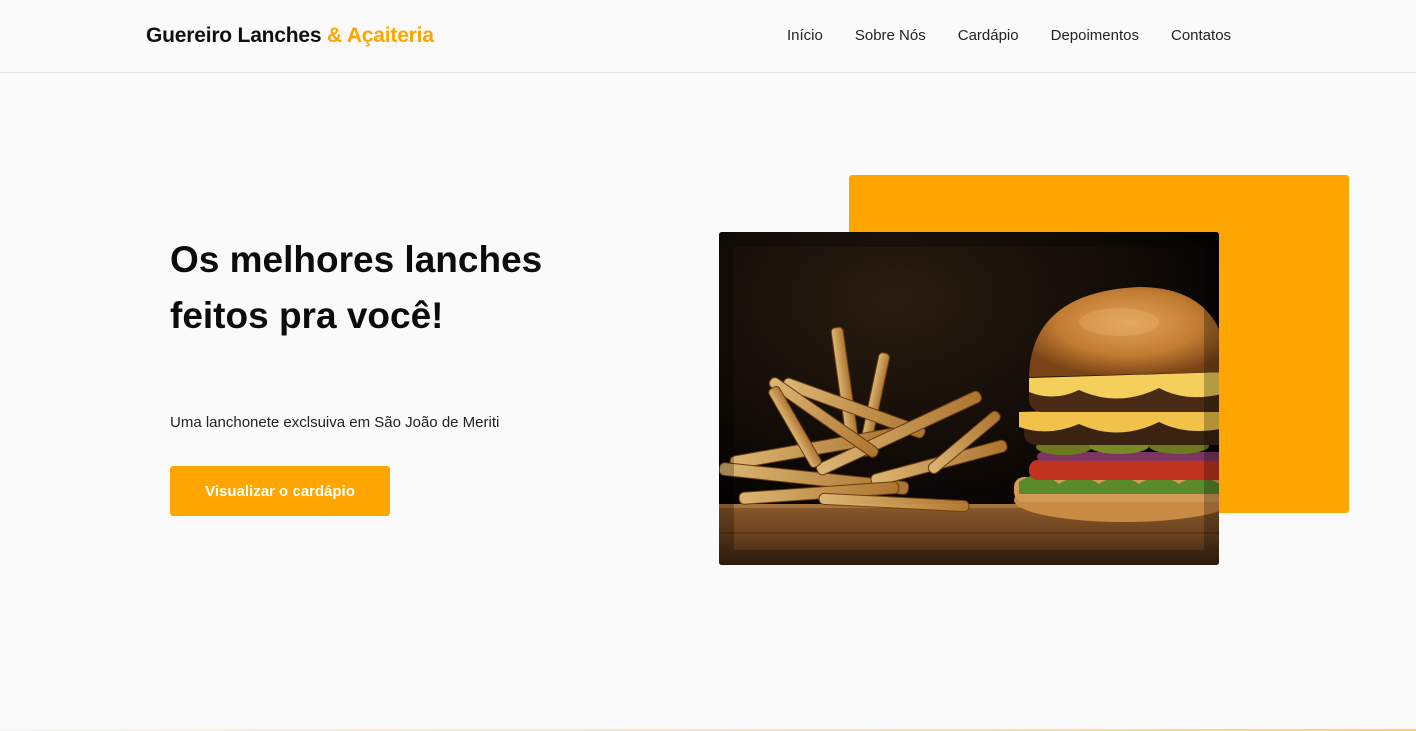  Describe the element at coordinates (890, 35) in the screenshot. I see `nav-item-sobre-nos: Sobre Nós` at that location.